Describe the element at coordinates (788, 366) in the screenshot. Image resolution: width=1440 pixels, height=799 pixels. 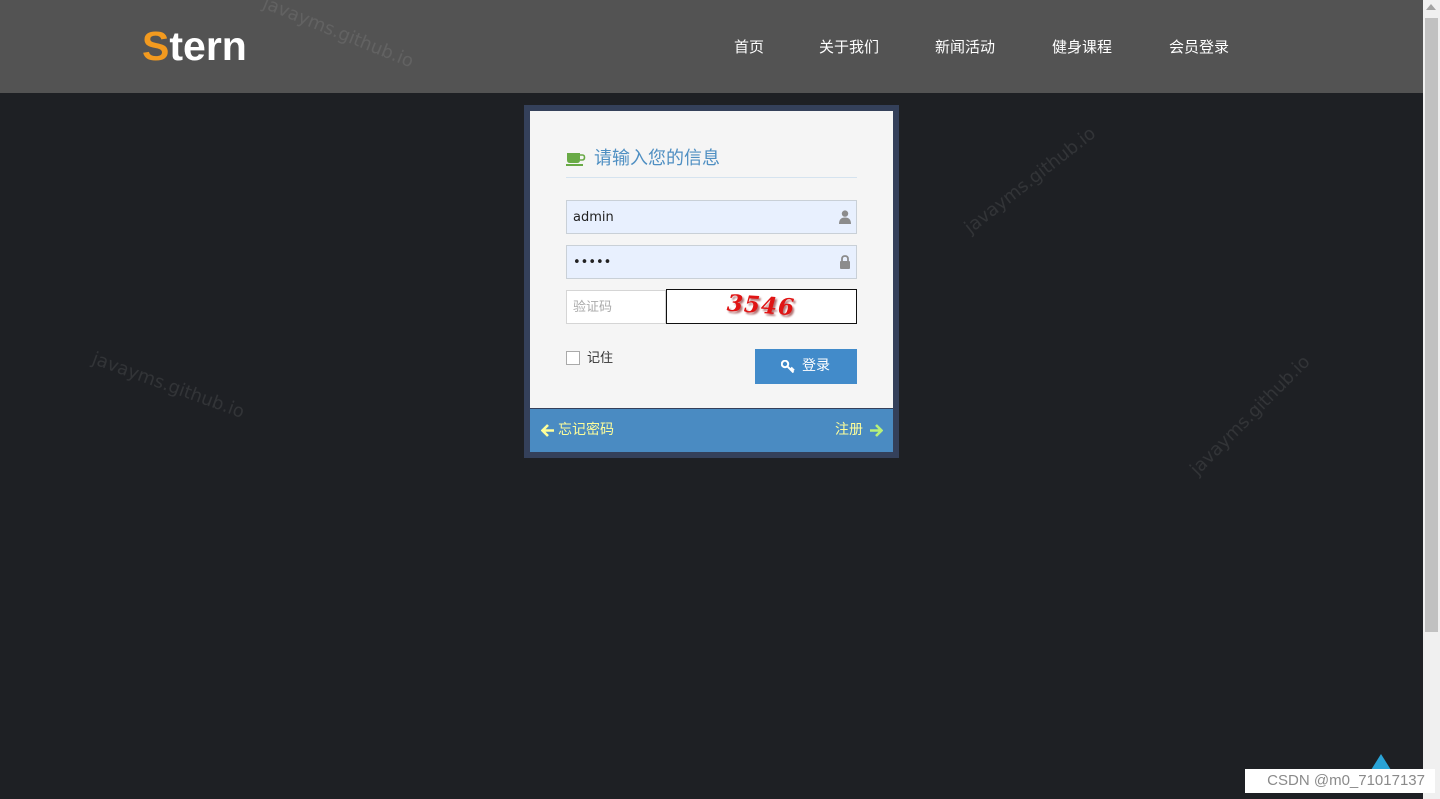
I see `key-icon` at that location.